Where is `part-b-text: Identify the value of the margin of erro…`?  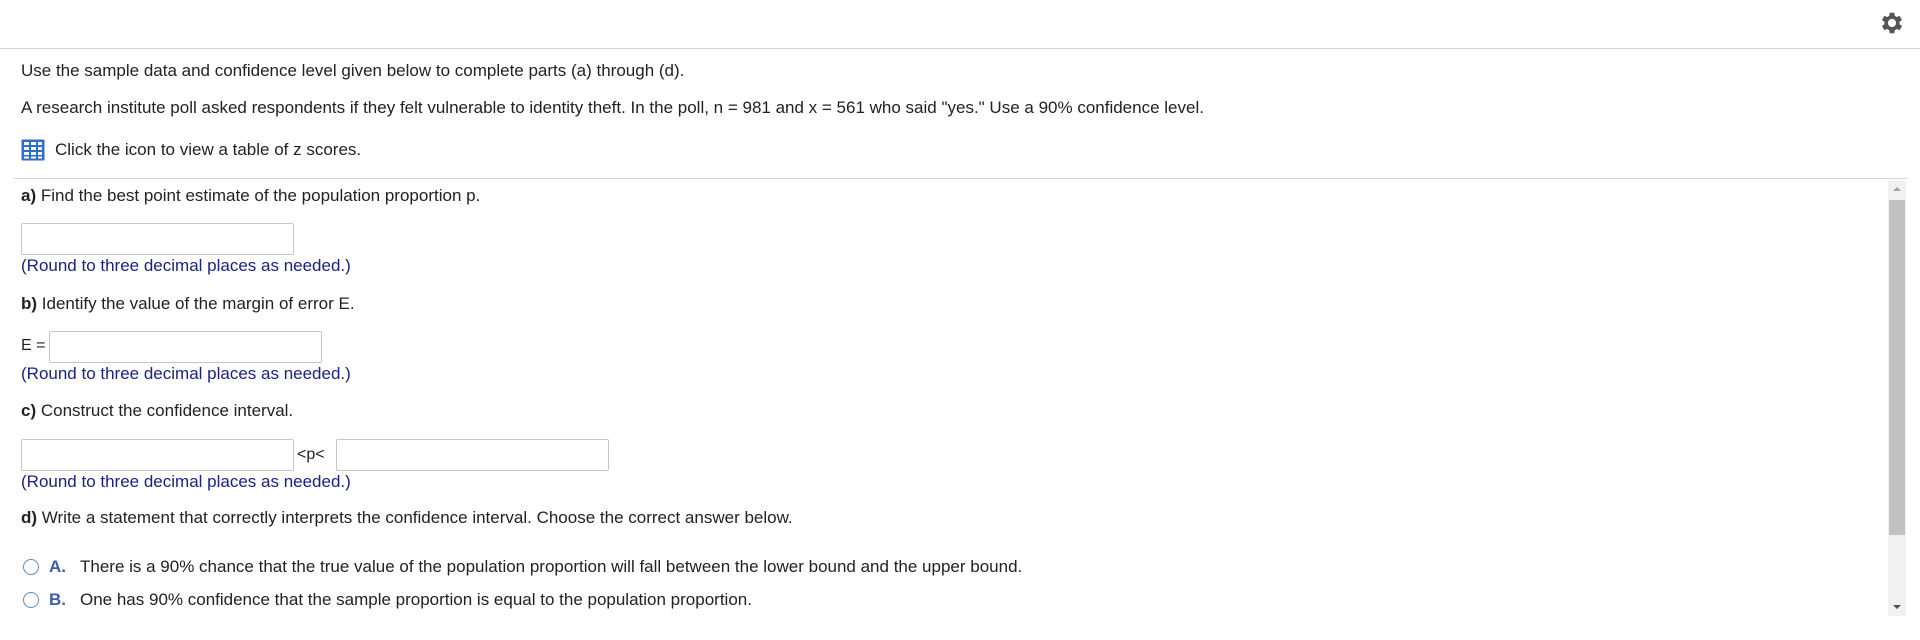 part-b-text: Identify the value of the margin of erro… is located at coordinates (196, 303).